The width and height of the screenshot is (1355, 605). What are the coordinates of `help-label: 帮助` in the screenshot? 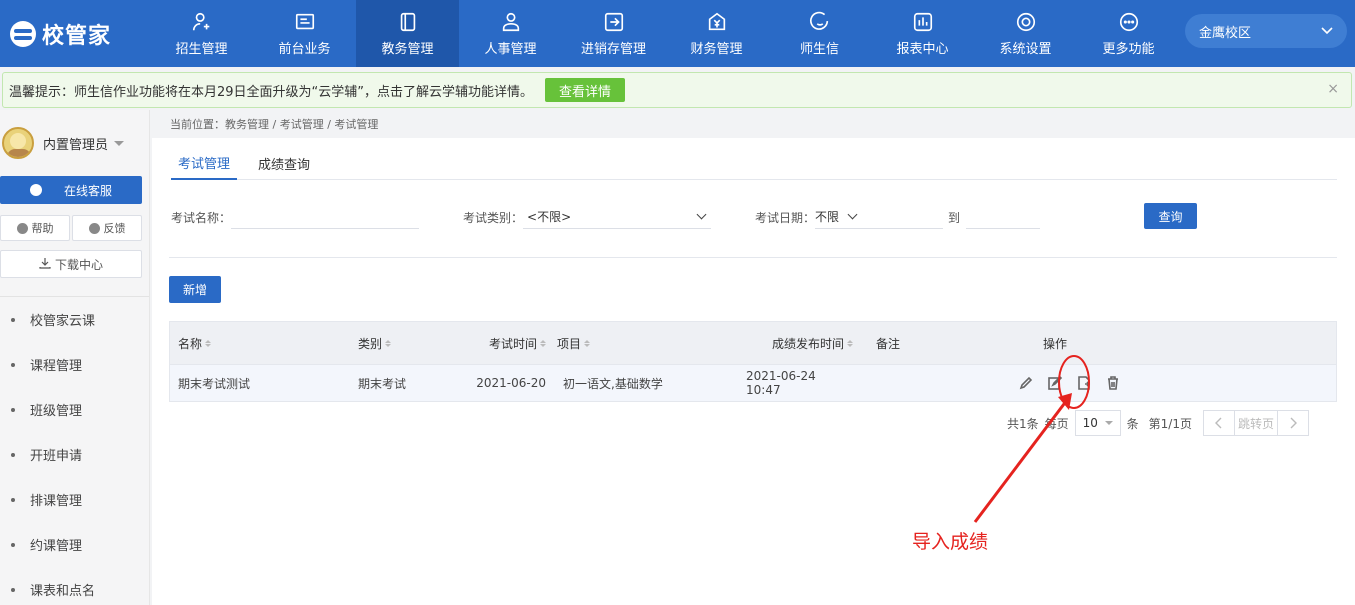 It's located at (42, 228).